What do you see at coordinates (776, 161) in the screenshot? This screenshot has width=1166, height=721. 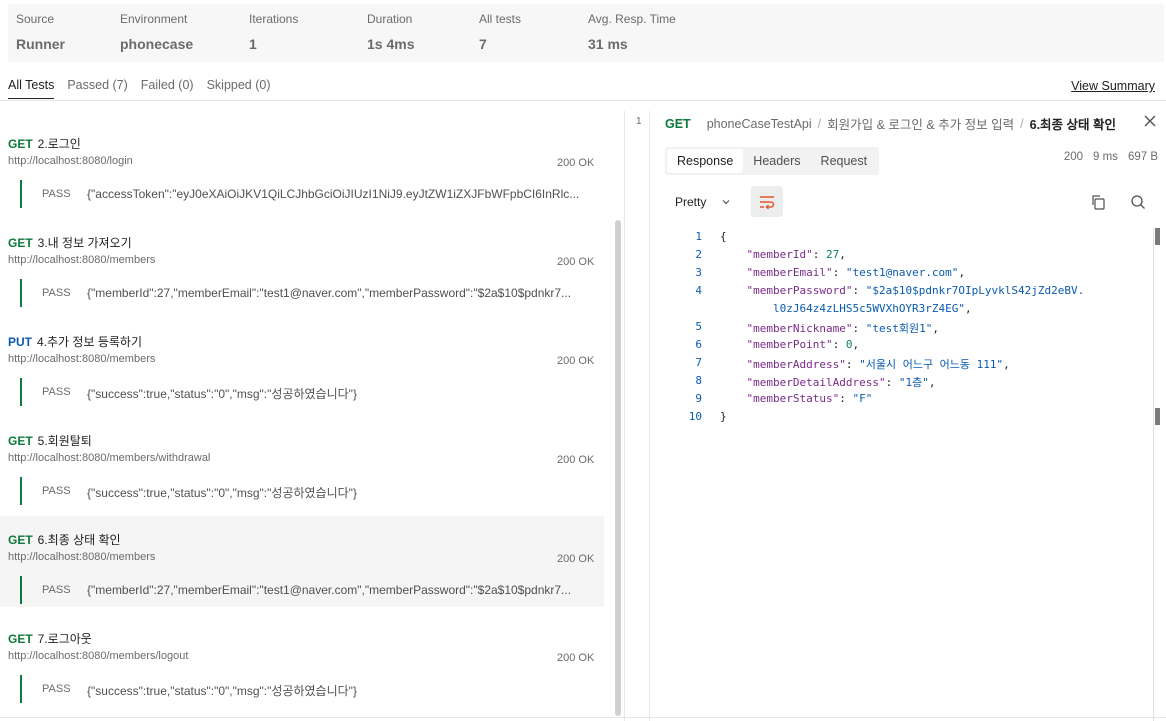 I see `tab-headers: Headers` at bounding box center [776, 161].